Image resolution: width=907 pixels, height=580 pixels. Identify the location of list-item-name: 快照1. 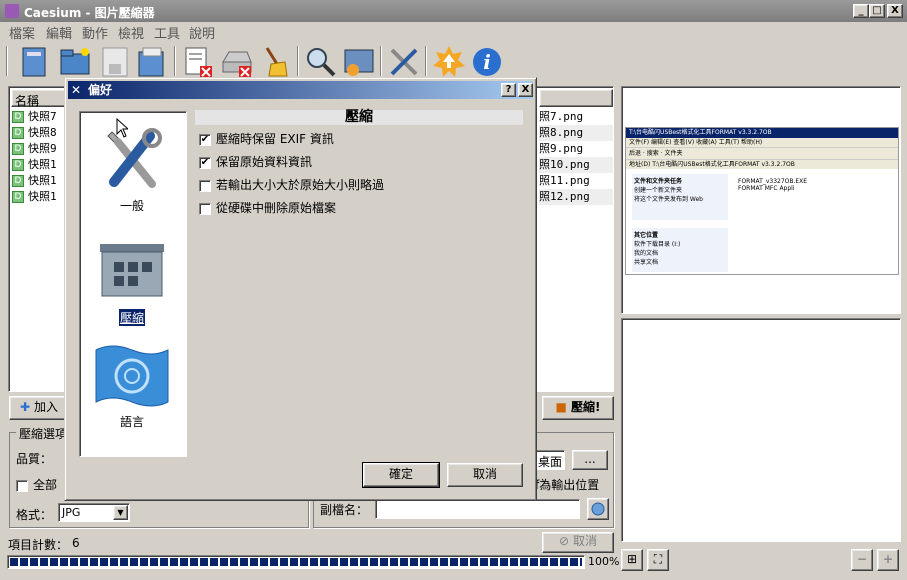
(42, 196).